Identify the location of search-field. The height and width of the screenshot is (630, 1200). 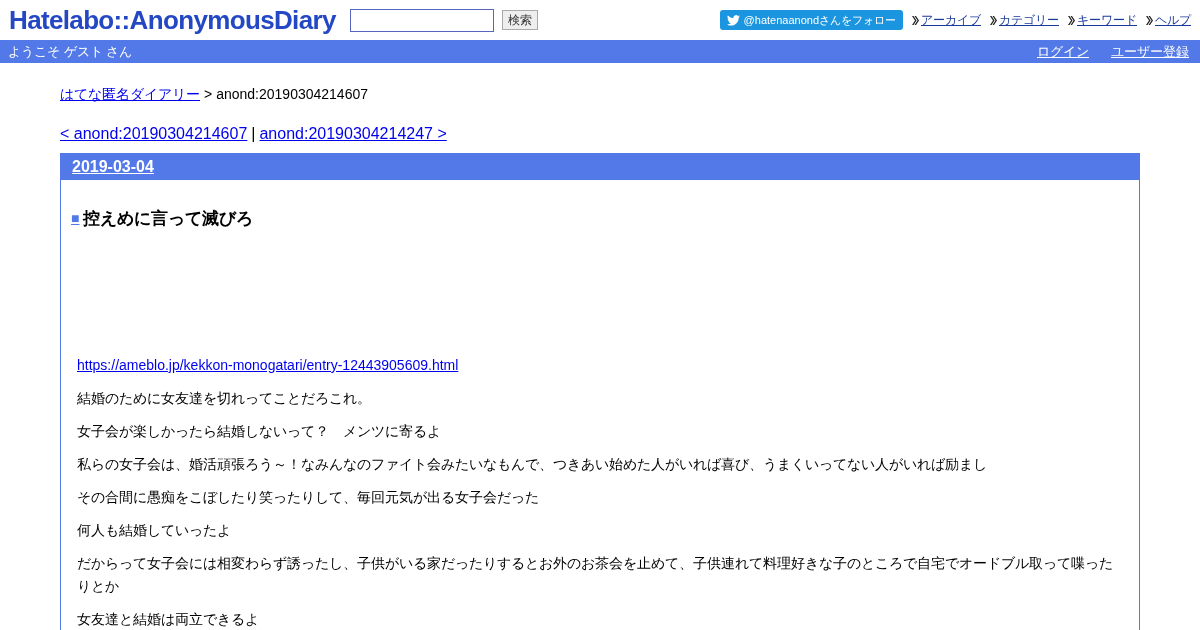
(421, 20).